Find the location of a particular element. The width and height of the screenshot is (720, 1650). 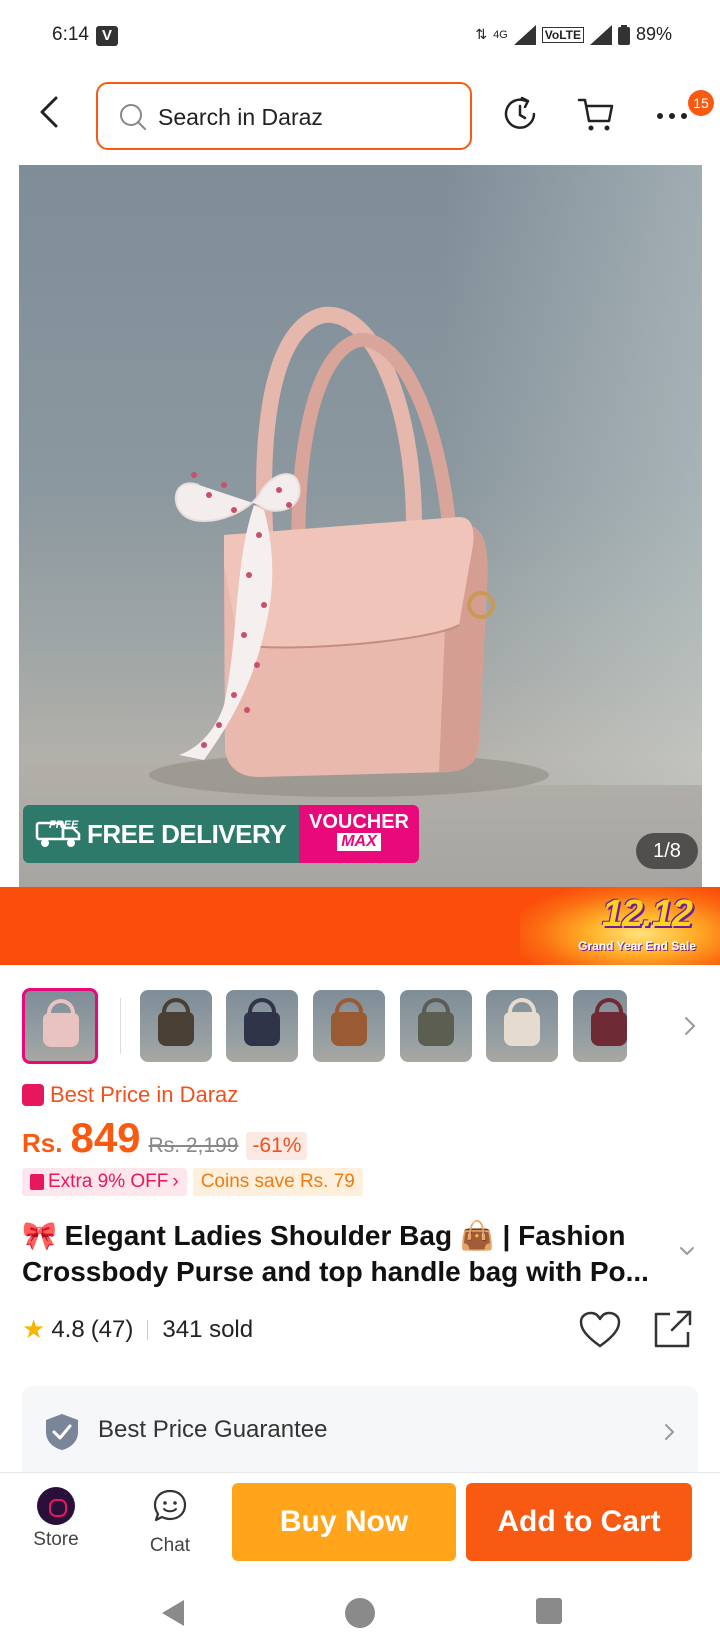

store-label: Store is located at coordinates (56, 1539).